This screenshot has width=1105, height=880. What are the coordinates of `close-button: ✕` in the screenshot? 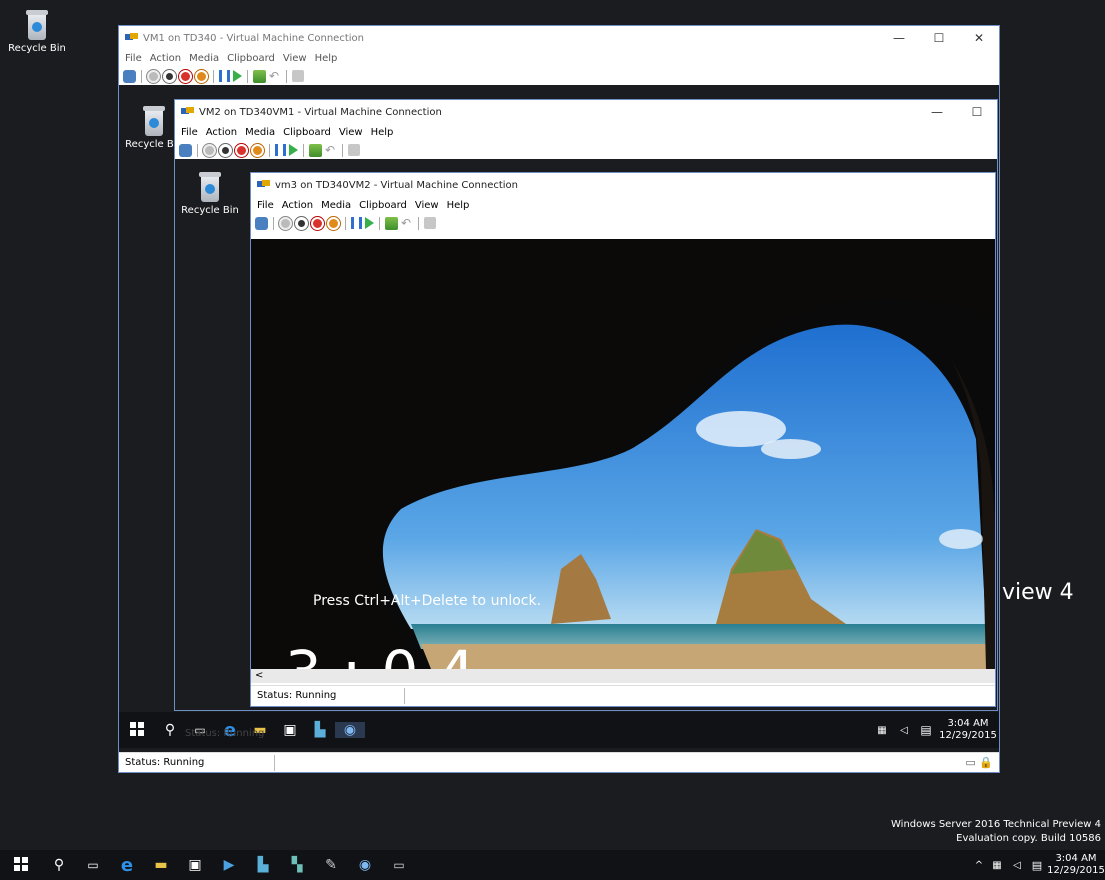 It's located at (979, 38).